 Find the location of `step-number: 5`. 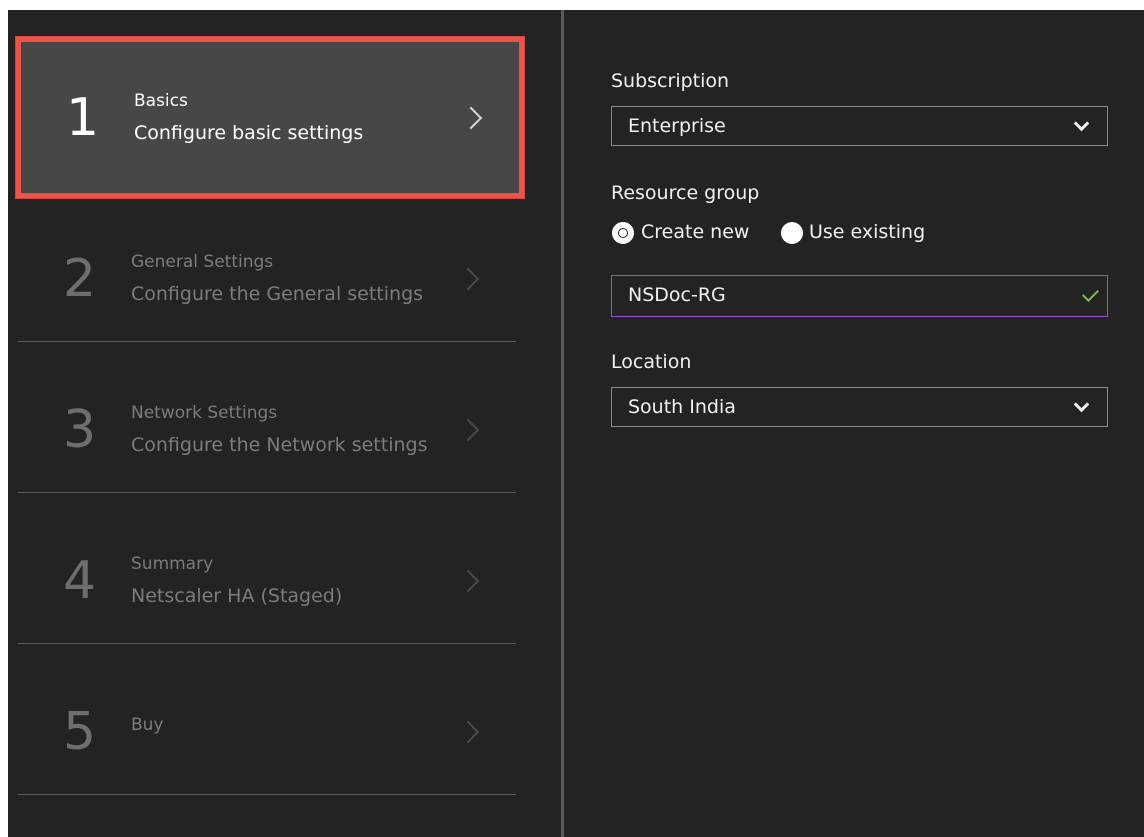

step-number: 5 is located at coordinates (80, 732).